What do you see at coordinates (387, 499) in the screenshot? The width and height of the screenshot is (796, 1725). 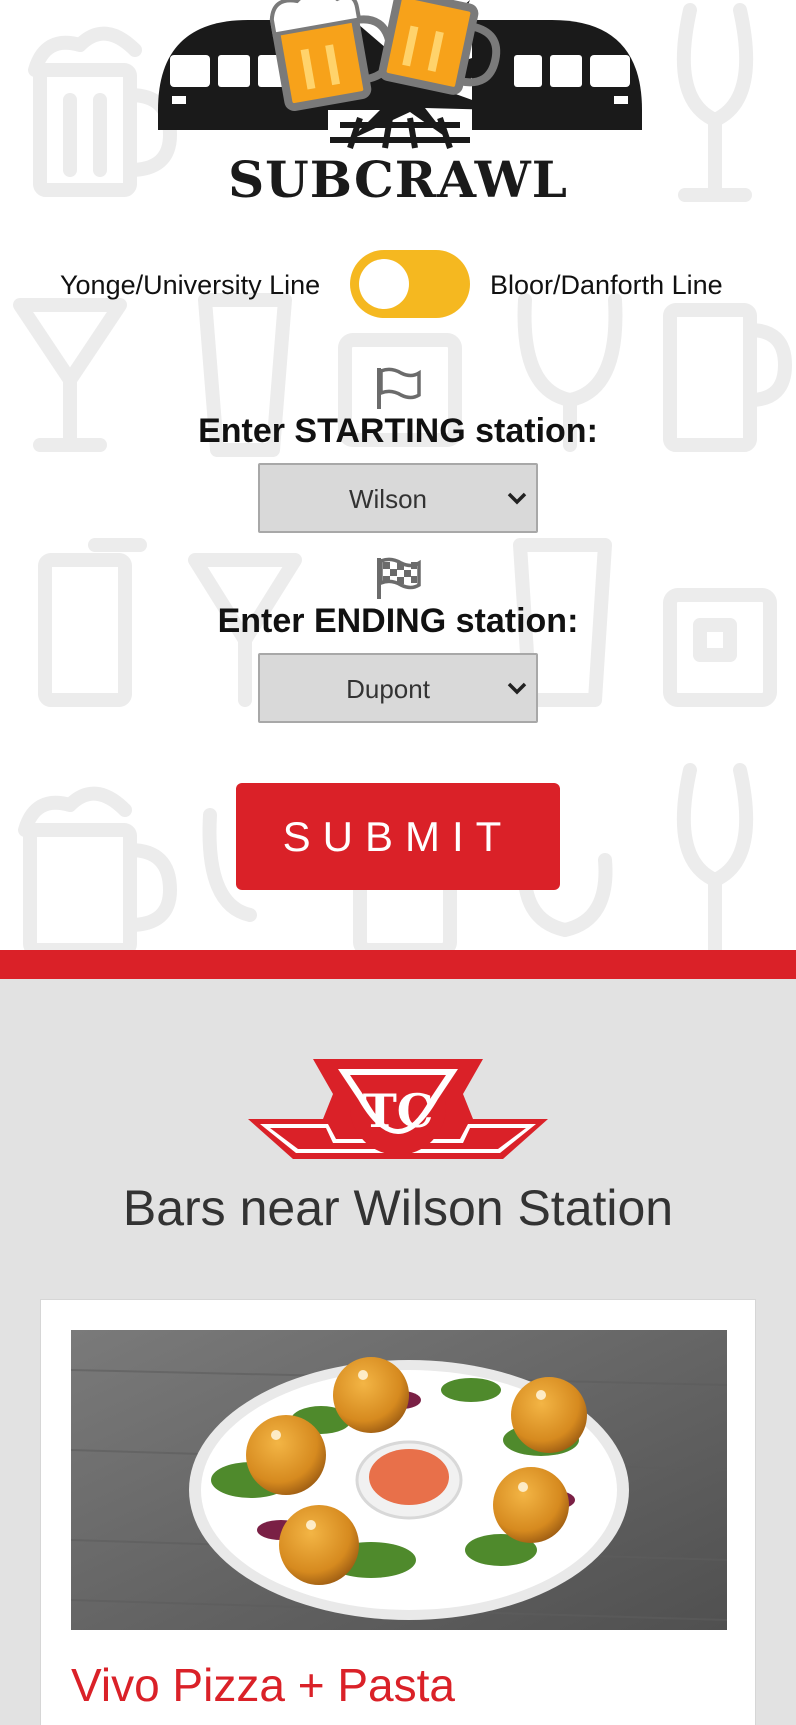 I see `starting-station-value: Wilson` at bounding box center [387, 499].